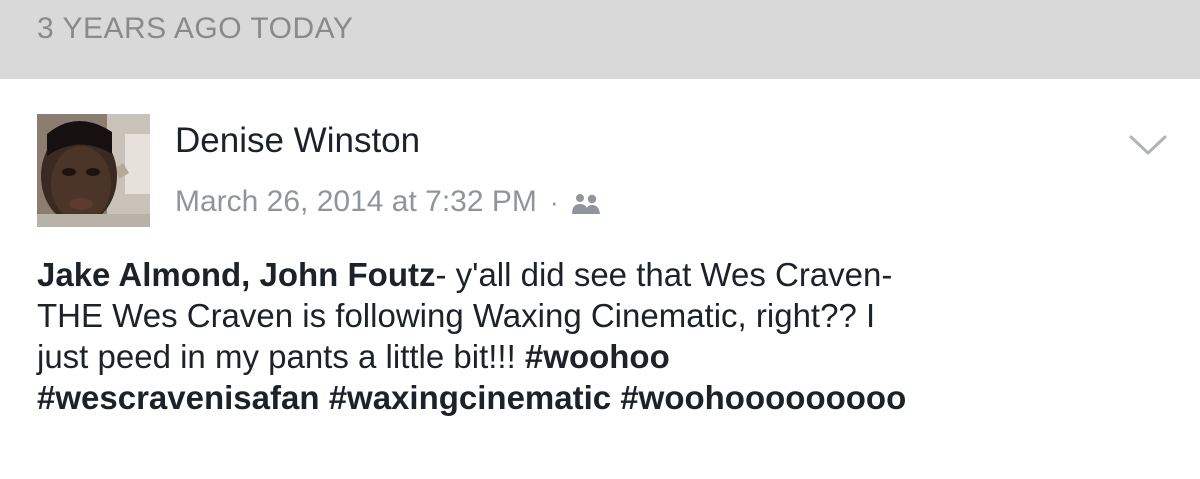 This screenshot has width=1200, height=479. I want to click on post-meta: March 26, 2014 at 7:32 PM ·, so click(390, 202).